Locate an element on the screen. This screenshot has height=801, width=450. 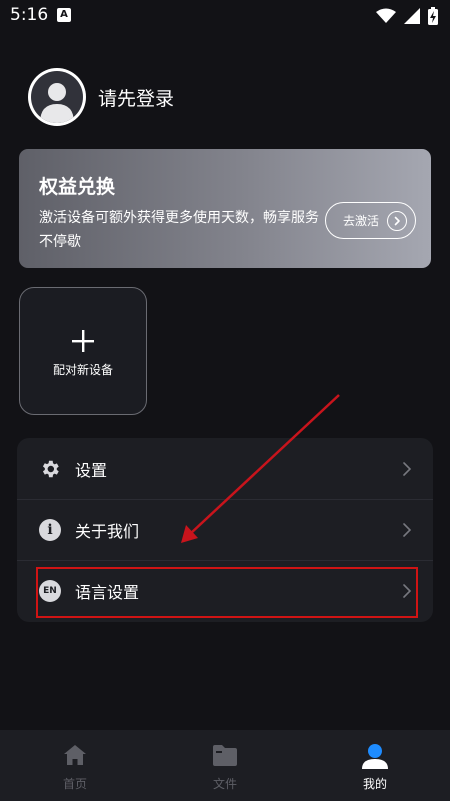
bottom-nav: 首页 文件 我的 is located at coordinates (225, 765).